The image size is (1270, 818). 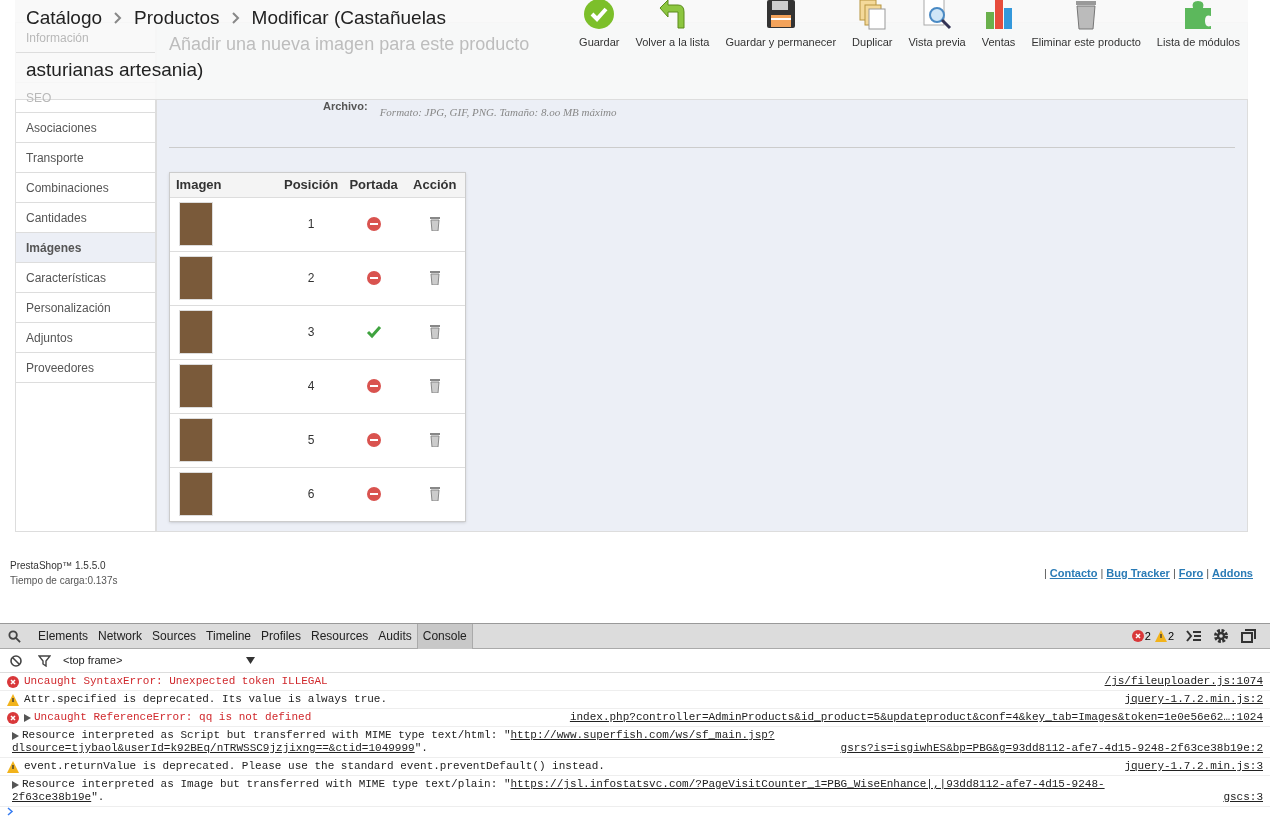 What do you see at coordinates (311, 224) in the screenshot?
I see `table-cell-text: 1` at bounding box center [311, 224].